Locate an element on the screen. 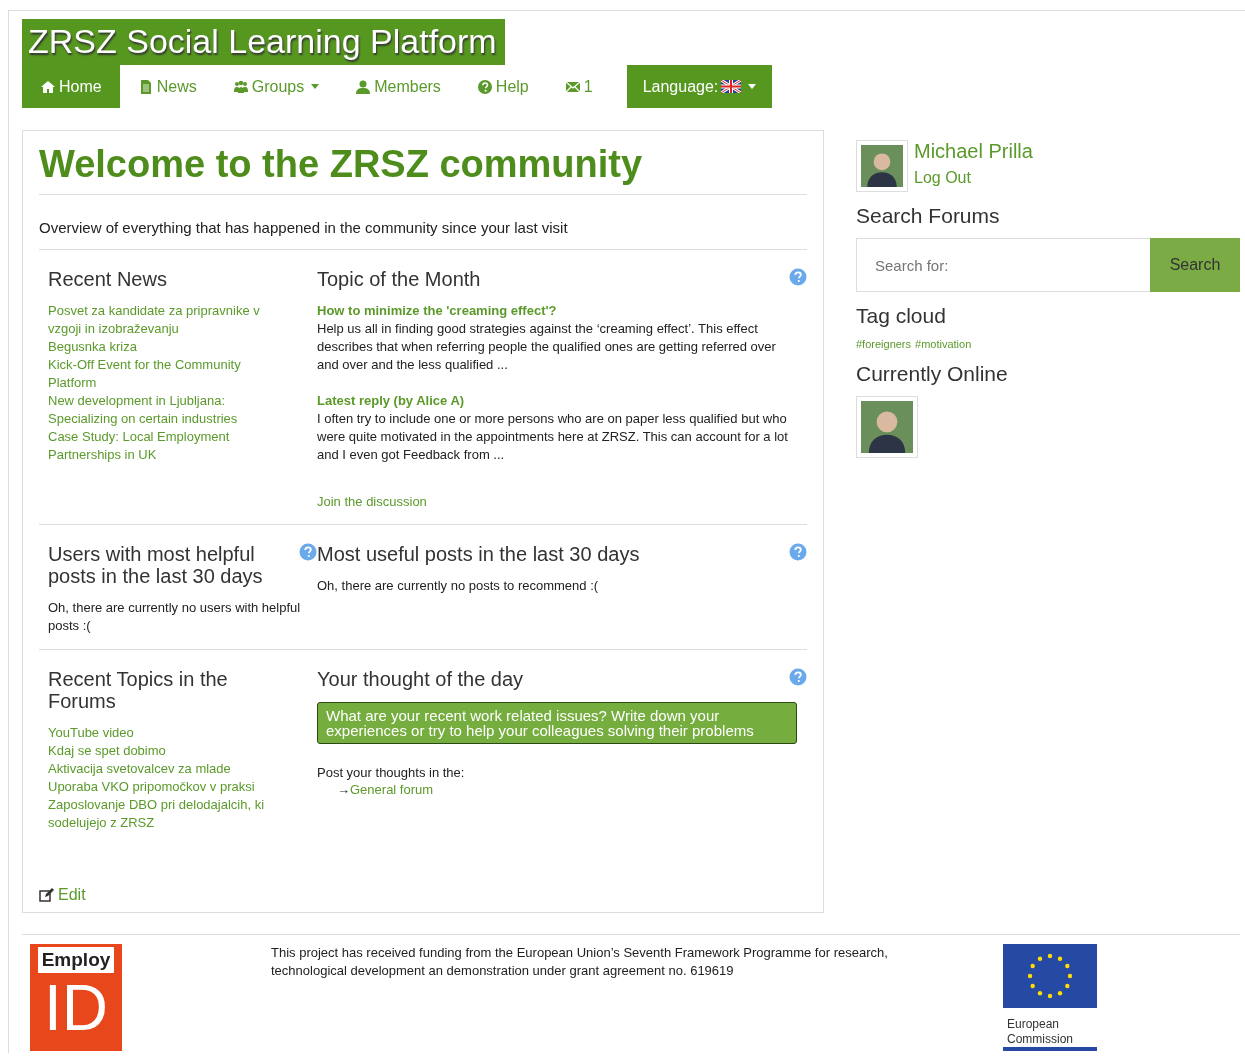 The width and height of the screenshot is (1245, 1062). topic-link: Aktivacija svetovalcev za mlade is located at coordinates (160, 769).